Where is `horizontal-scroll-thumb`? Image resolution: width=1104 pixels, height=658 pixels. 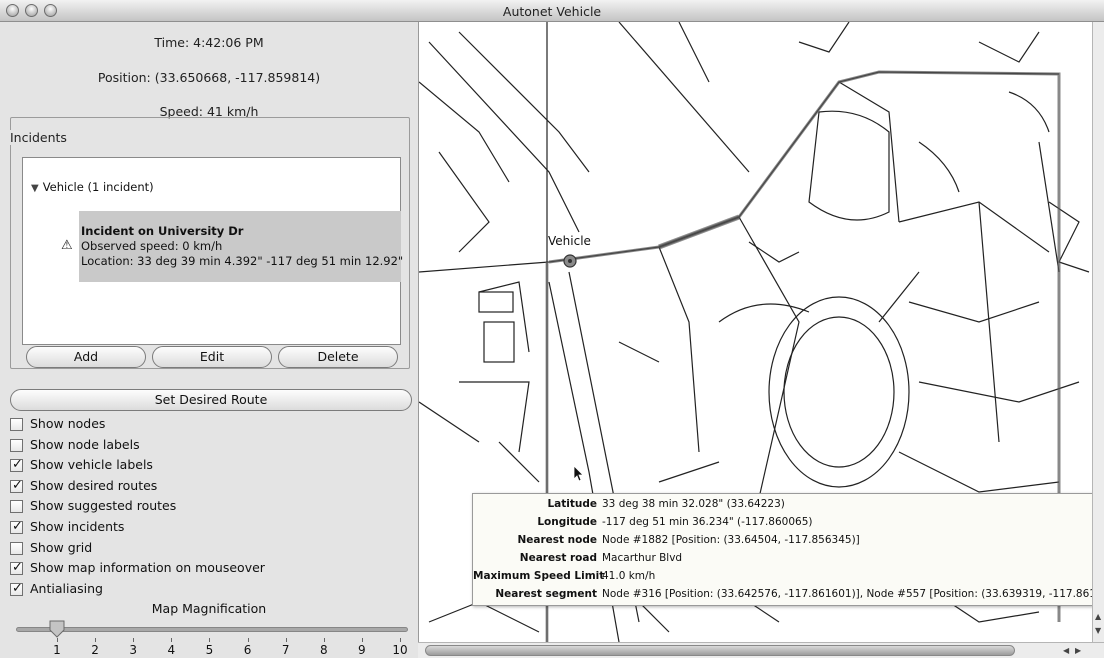 horizontal-scroll-thumb is located at coordinates (720, 650).